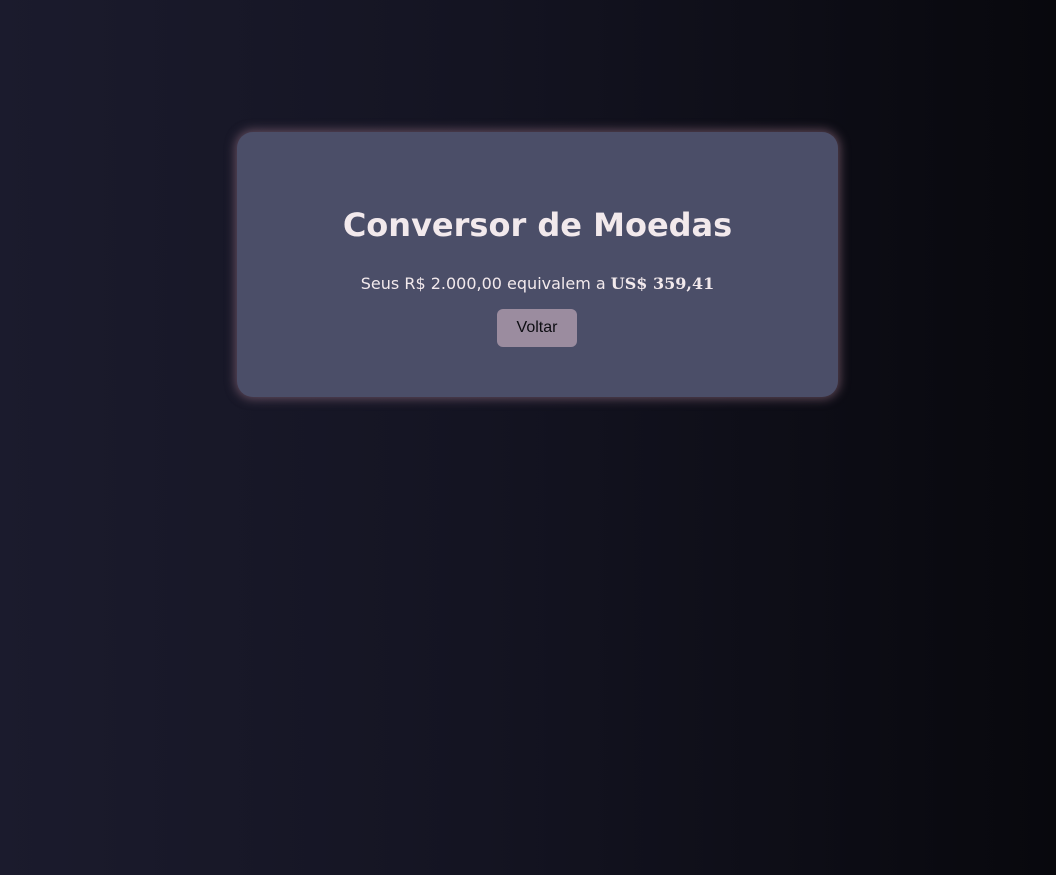 The width and height of the screenshot is (1056, 875). What do you see at coordinates (537, 328) in the screenshot?
I see `back-button: Voltar` at bounding box center [537, 328].